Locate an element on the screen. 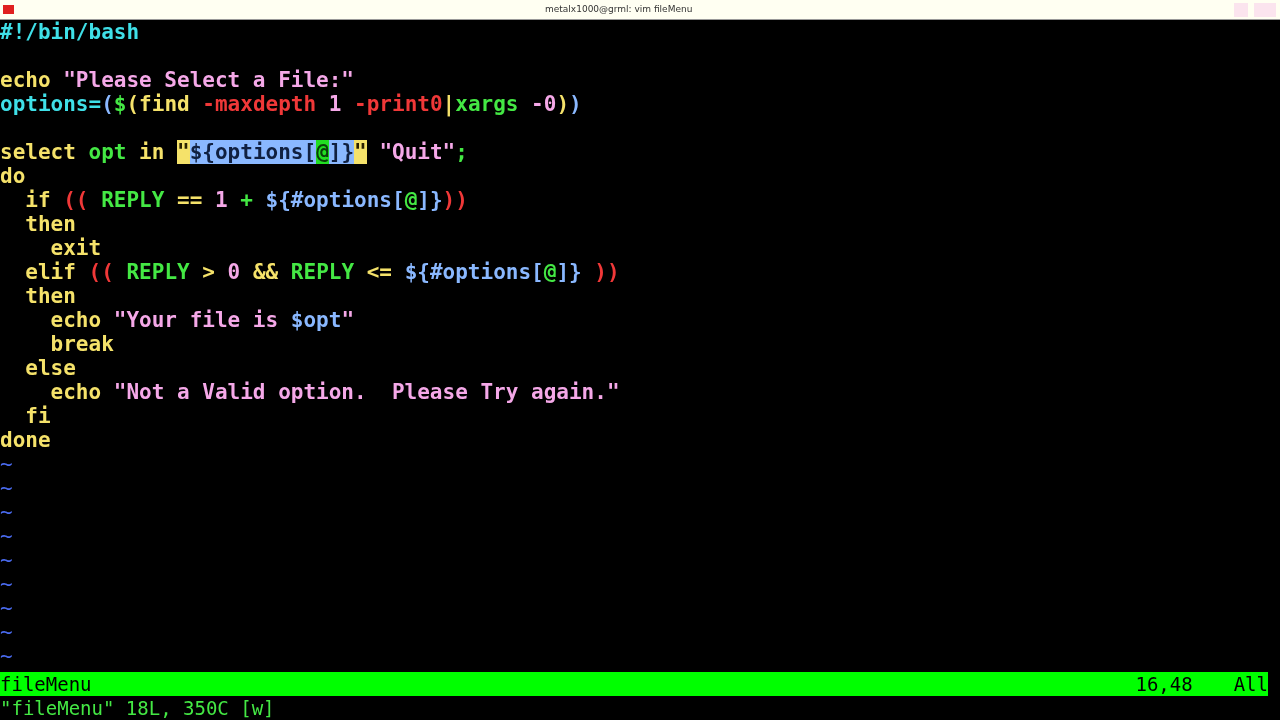  code-line: options=($(find -maxdepth 1 -print0|xargs -0)) is located at coordinates (291, 104).